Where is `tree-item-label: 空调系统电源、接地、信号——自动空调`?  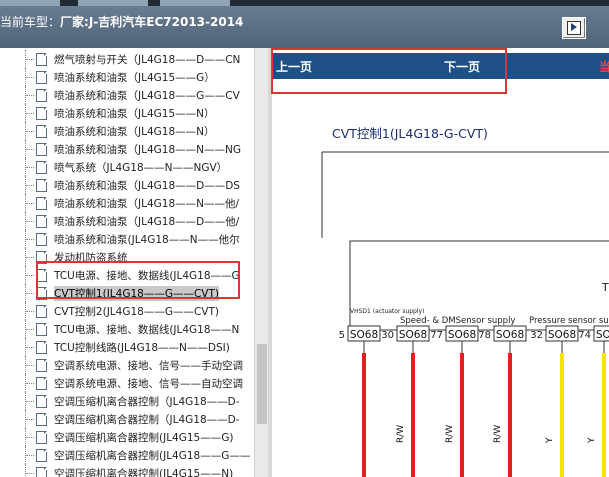
tree-item-label: 空调系统电源、接地、信号——自动空调 is located at coordinates (148, 384).